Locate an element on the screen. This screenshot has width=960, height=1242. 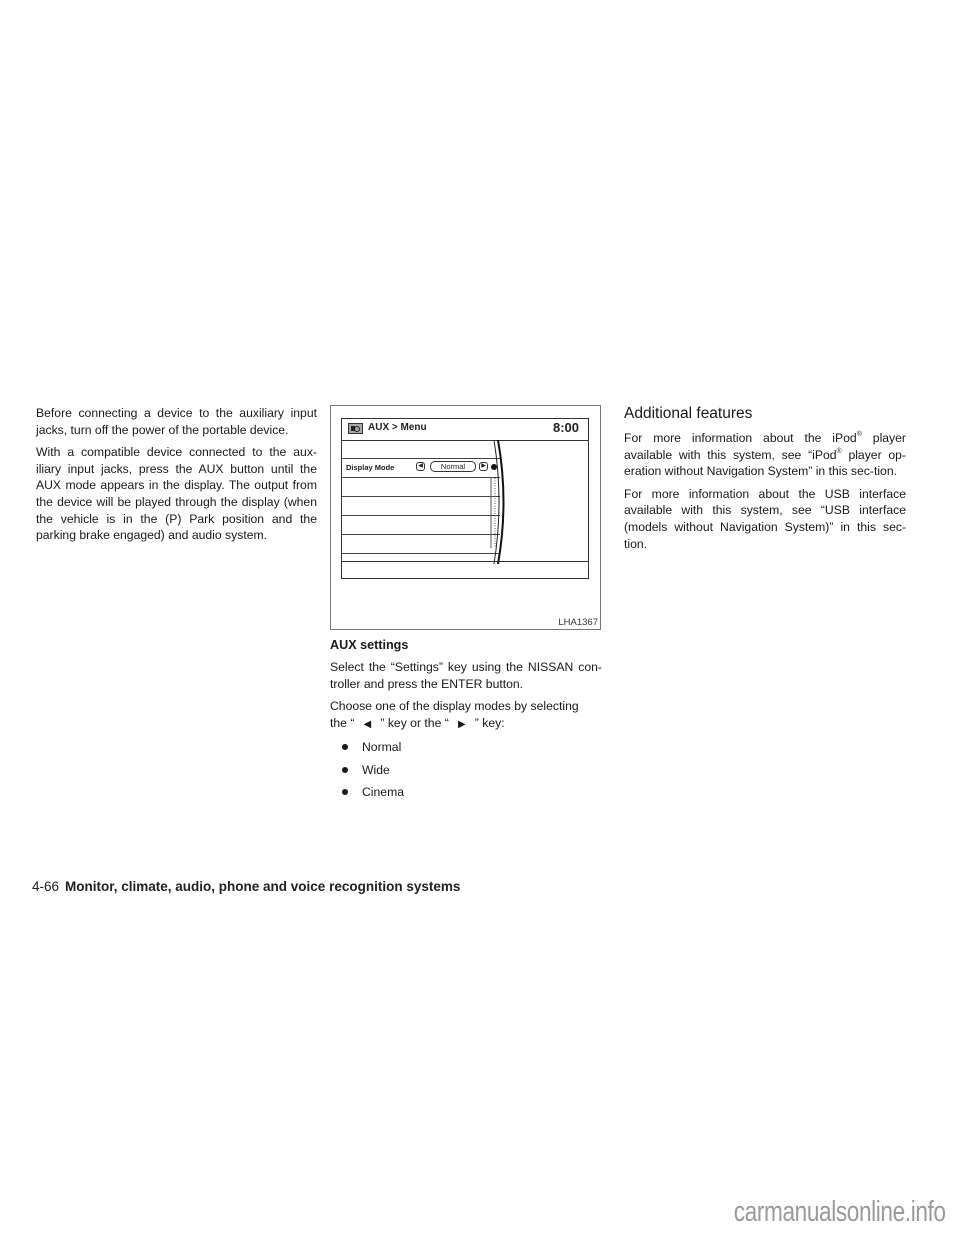
text-fragment: the “ is located at coordinates (342, 722).